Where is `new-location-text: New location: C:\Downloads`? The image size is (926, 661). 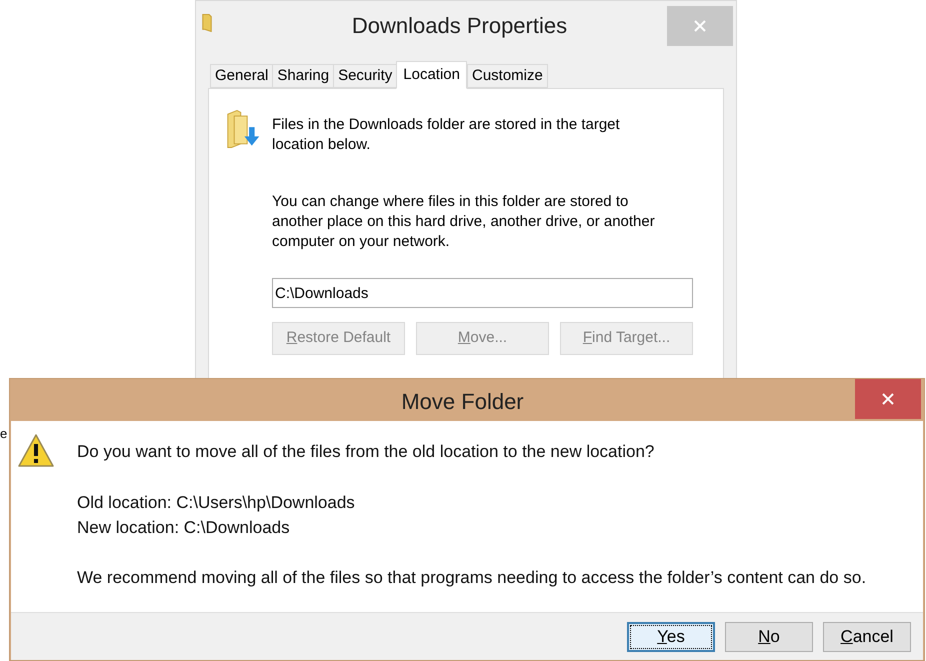 new-location-text: New location: C:\Downloads is located at coordinates (184, 528).